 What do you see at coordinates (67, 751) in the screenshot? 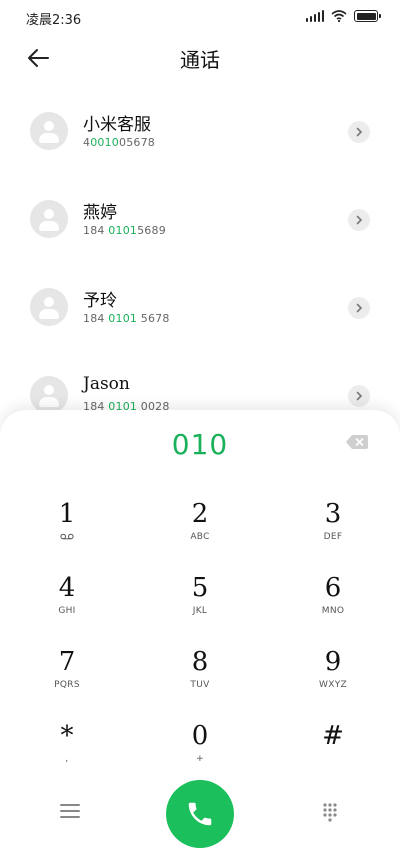
I see `key-star: *,` at bounding box center [67, 751].